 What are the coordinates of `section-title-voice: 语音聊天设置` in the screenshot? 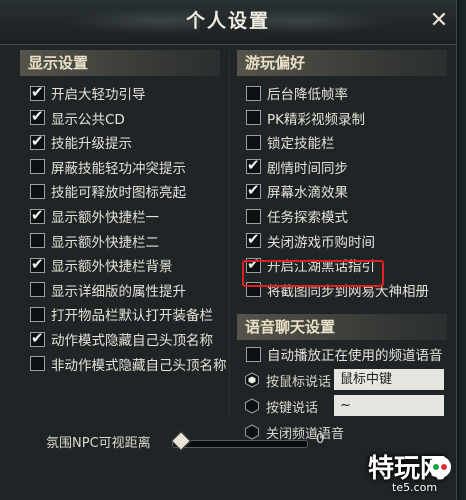 It's located at (342, 327).